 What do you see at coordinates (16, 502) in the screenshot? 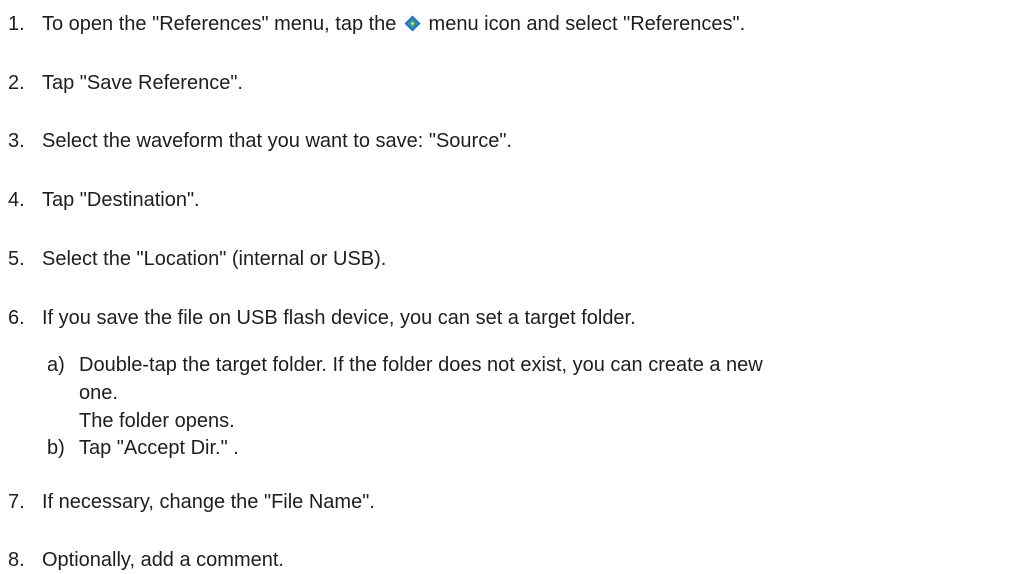
I see `step-number: 7.` at bounding box center [16, 502].